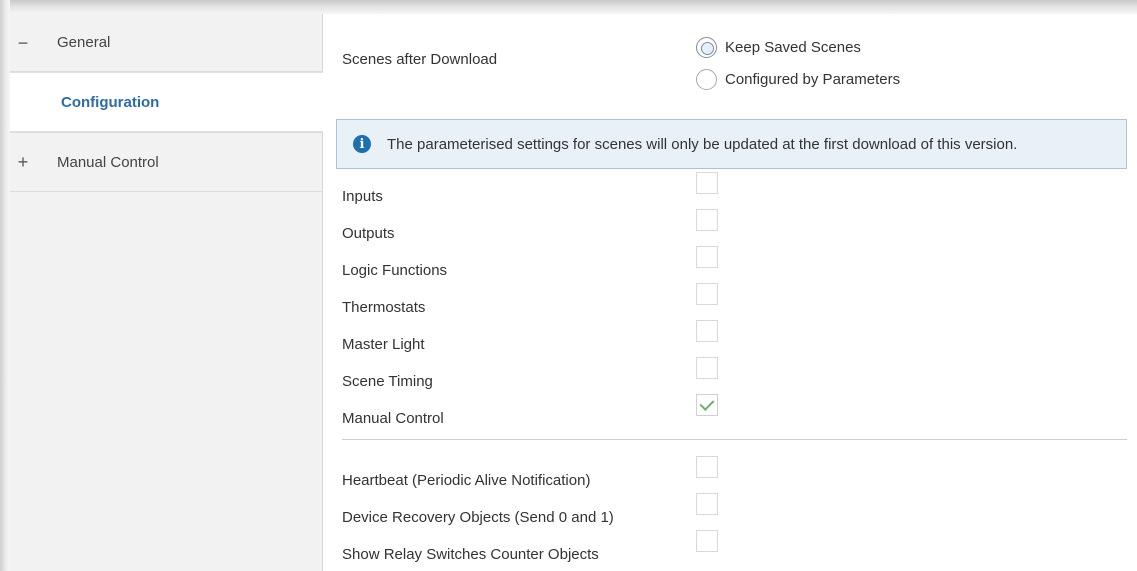  Describe the element at coordinates (395, 270) in the screenshot. I see `logic-functions-label: Logic Functions` at that location.